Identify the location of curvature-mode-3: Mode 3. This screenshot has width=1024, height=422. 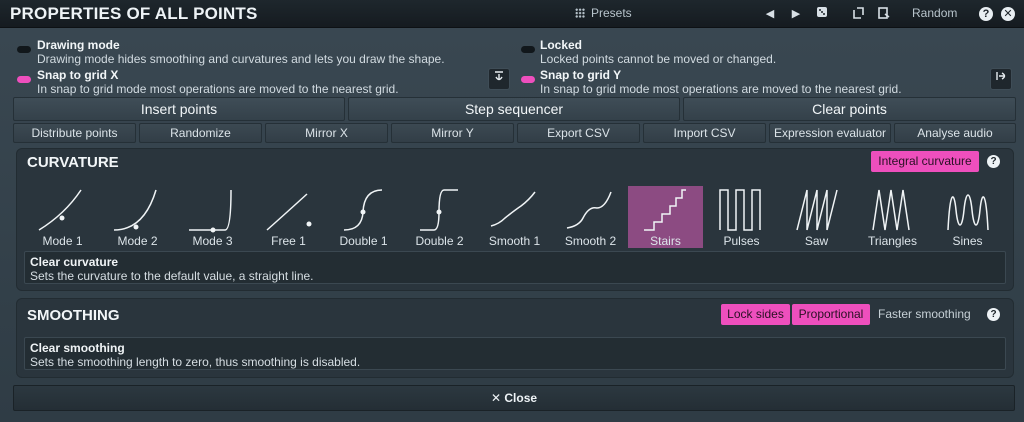
(212, 217).